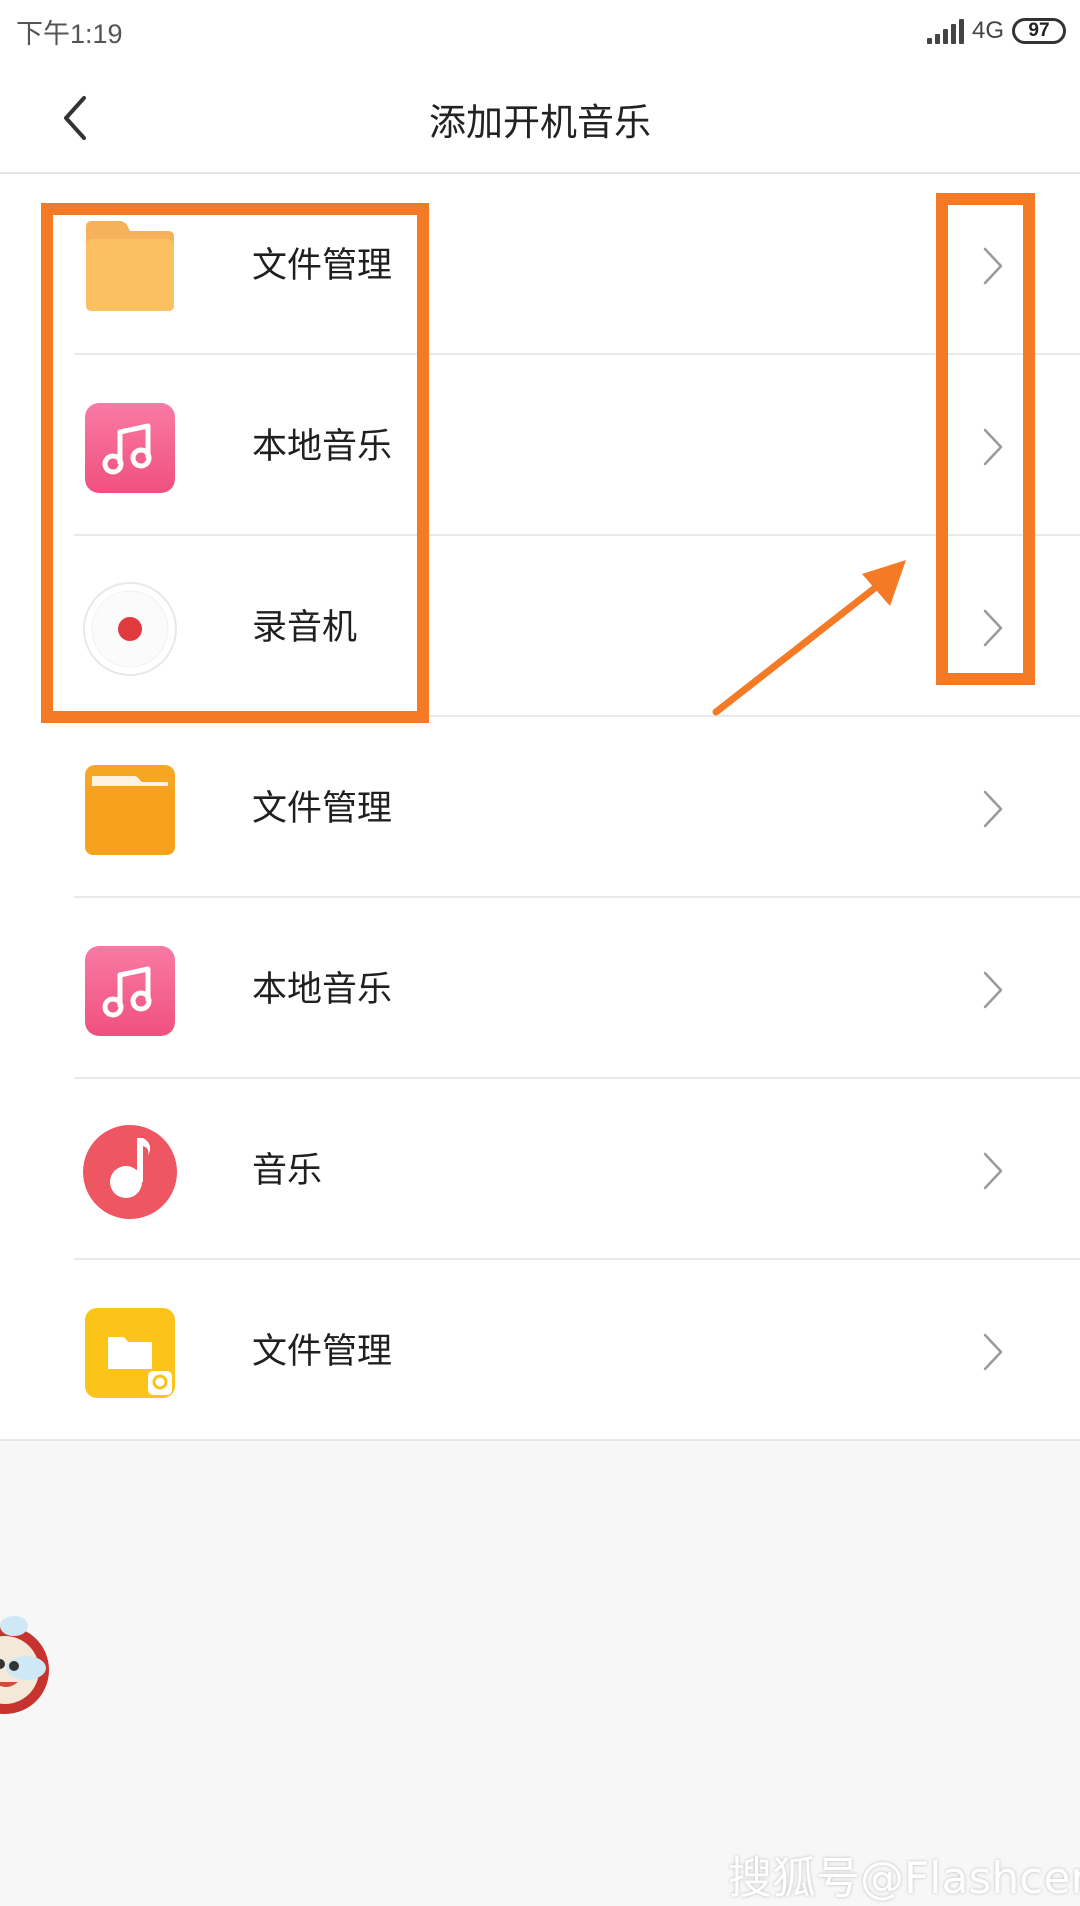  Describe the element at coordinates (945, 31) in the screenshot. I see `signal-icon` at that location.